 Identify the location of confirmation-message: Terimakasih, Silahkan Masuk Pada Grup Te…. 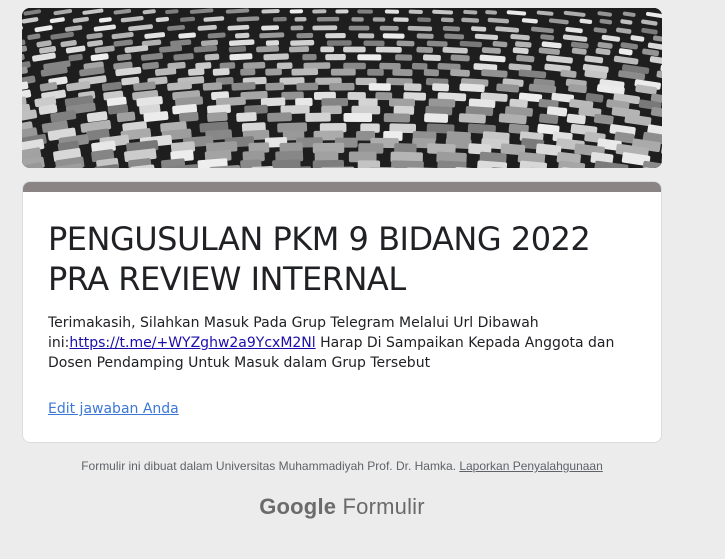
(348, 343).